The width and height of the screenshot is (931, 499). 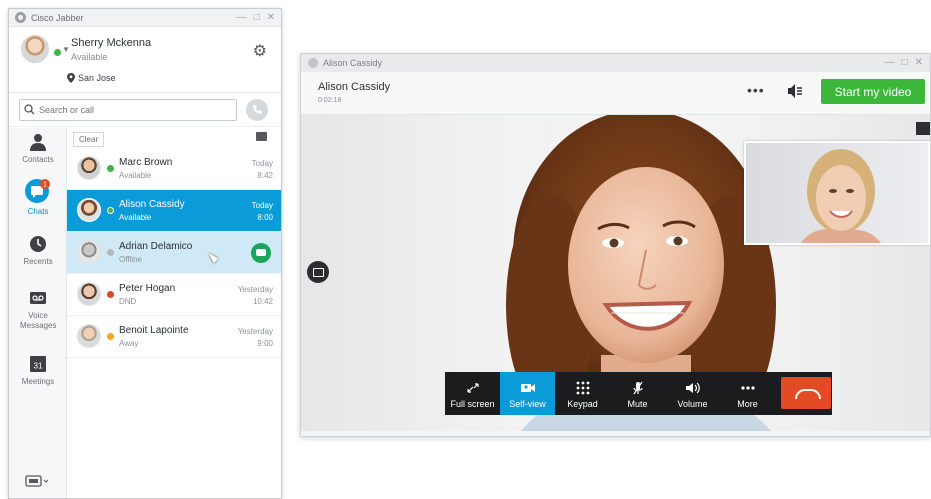 What do you see at coordinates (262, 211) in the screenshot?
I see `contact-timestamp: Today 8:00` at bounding box center [262, 211].